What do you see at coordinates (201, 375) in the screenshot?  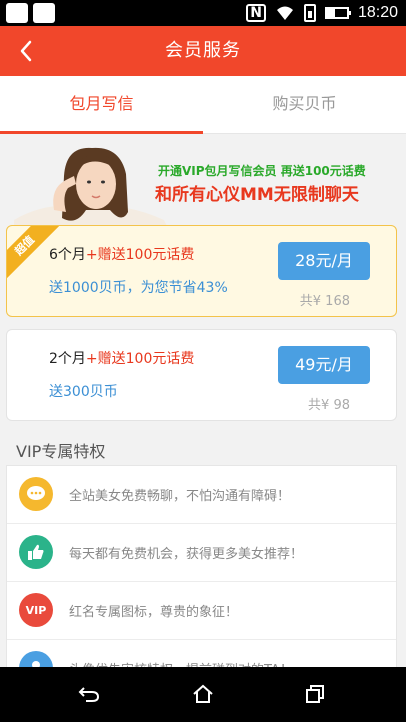 I see `plan-card-2-months: 2个月+赠送100元话费 送300贝币 49元/月 共¥ 98` at bounding box center [201, 375].